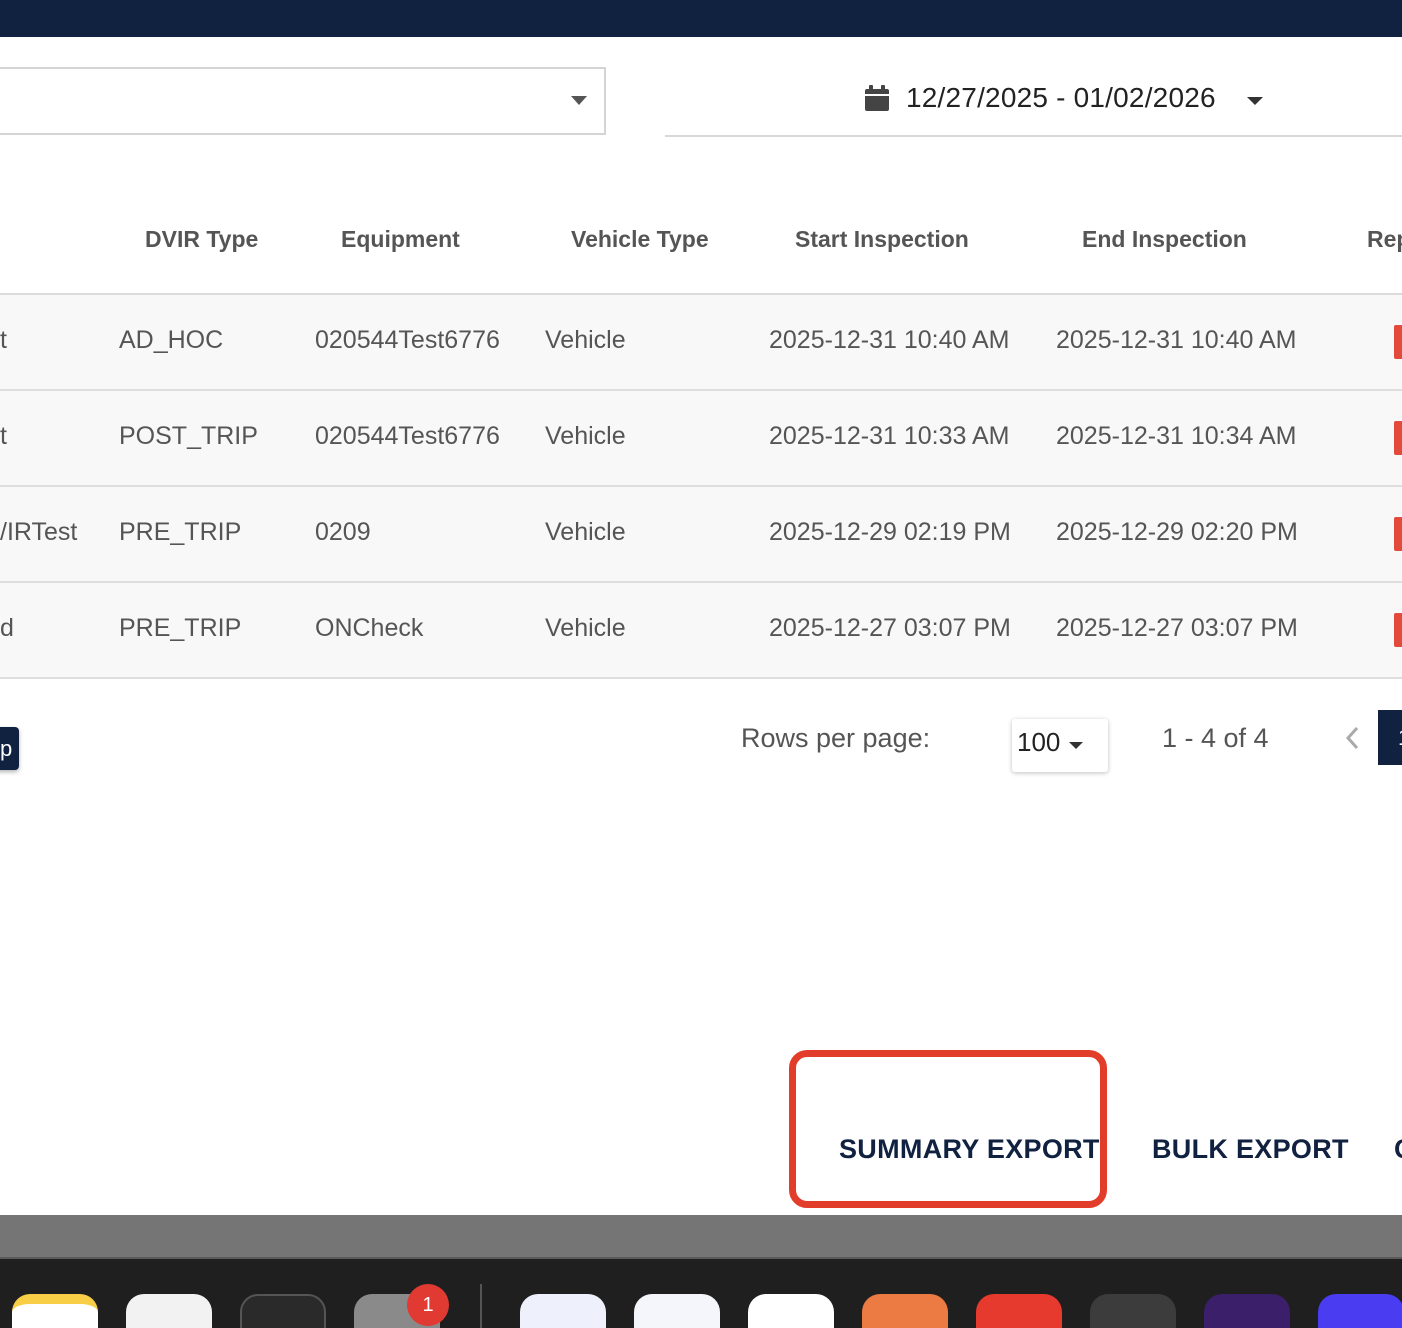  What do you see at coordinates (640, 239) in the screenshot?
I see `column-header-vehicle-type: Vehicle Type` at bounding box center [640, 239].